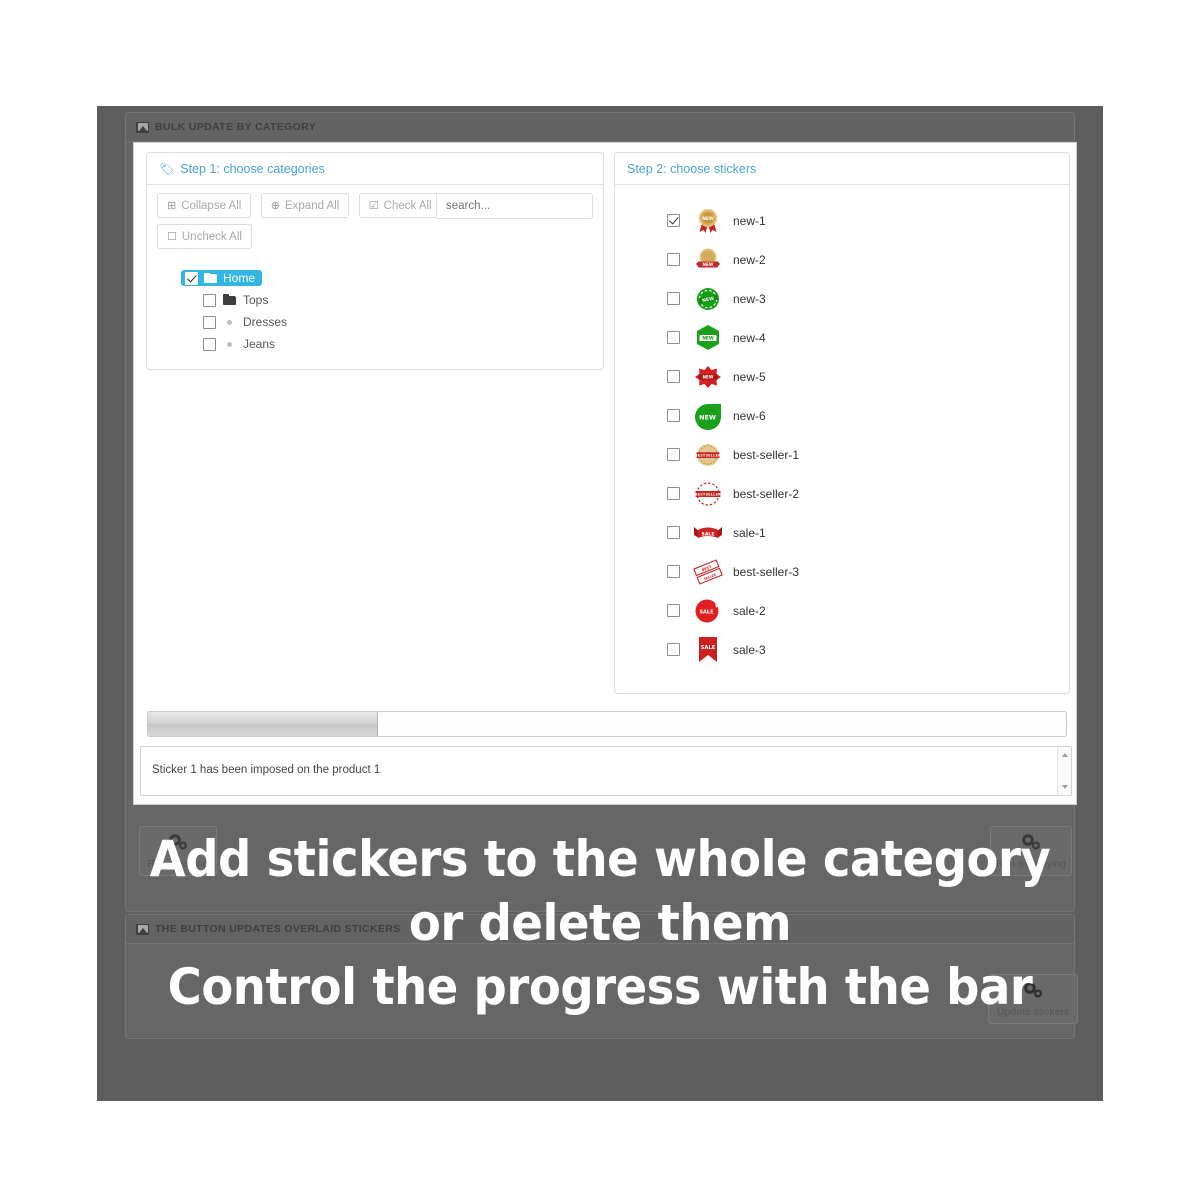  Describe the element at coordinates (373, 206) in the screenshot. I see `checked-square-icon: ☑` at that location.